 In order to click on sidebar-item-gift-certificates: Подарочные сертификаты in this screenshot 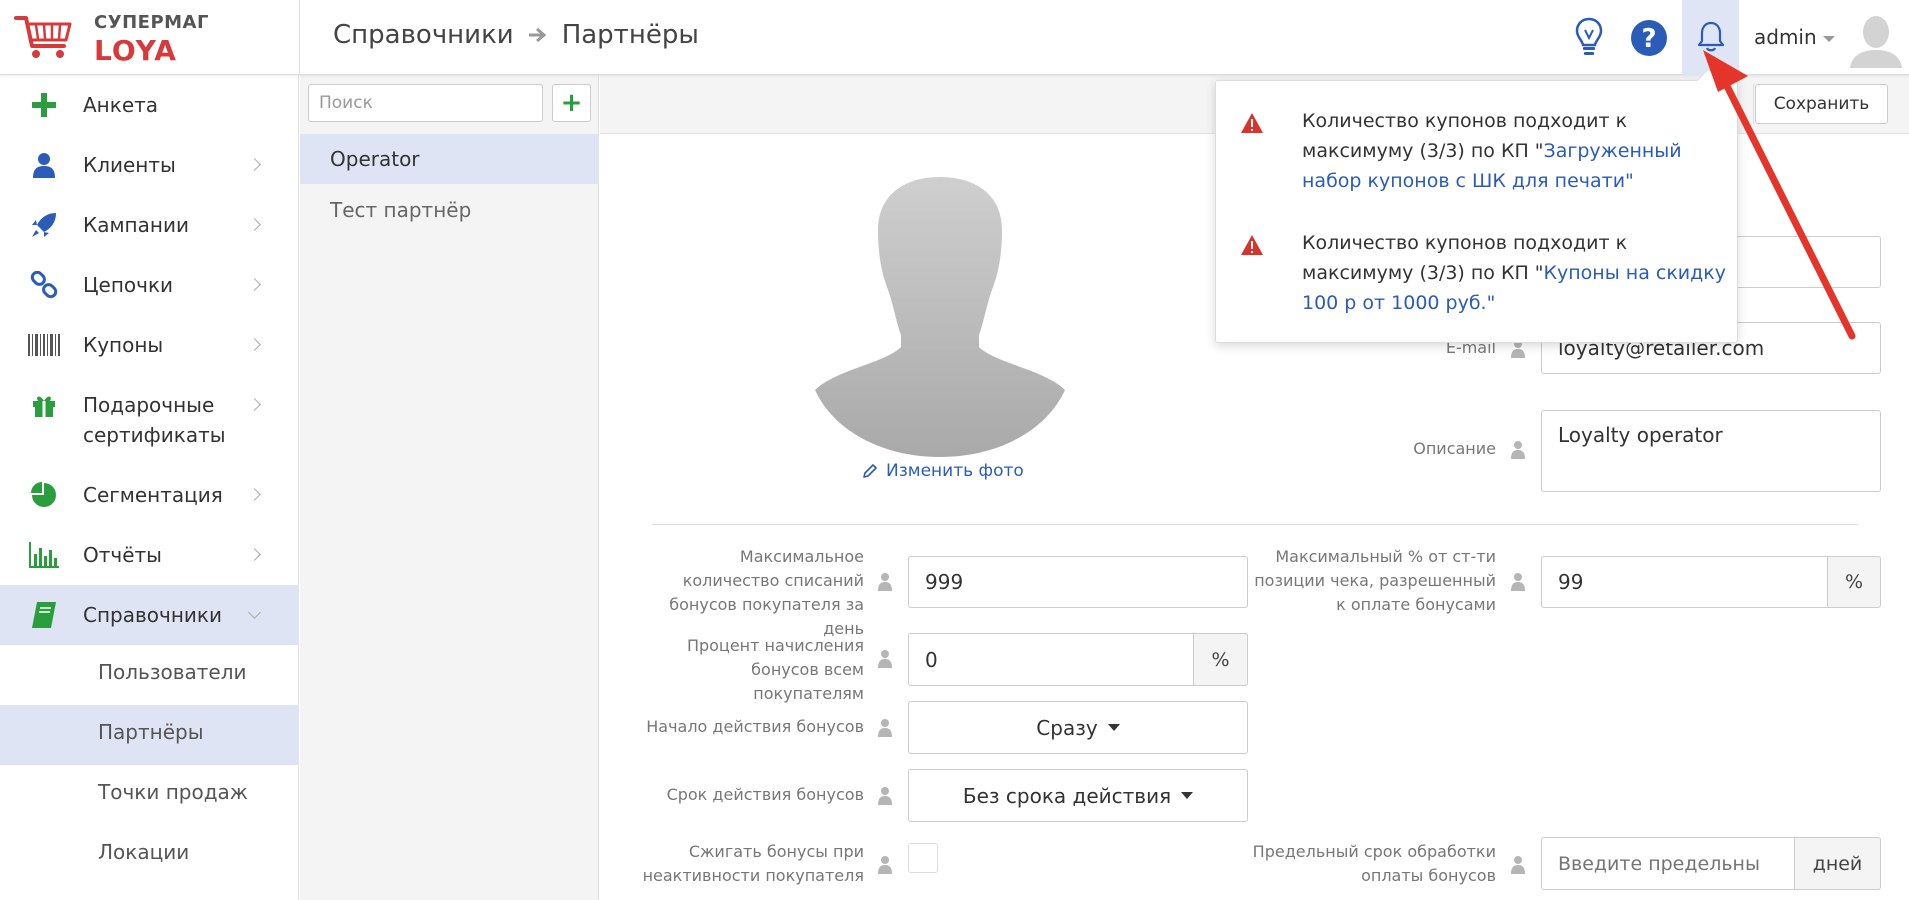, I will do `click(149, 420)`.